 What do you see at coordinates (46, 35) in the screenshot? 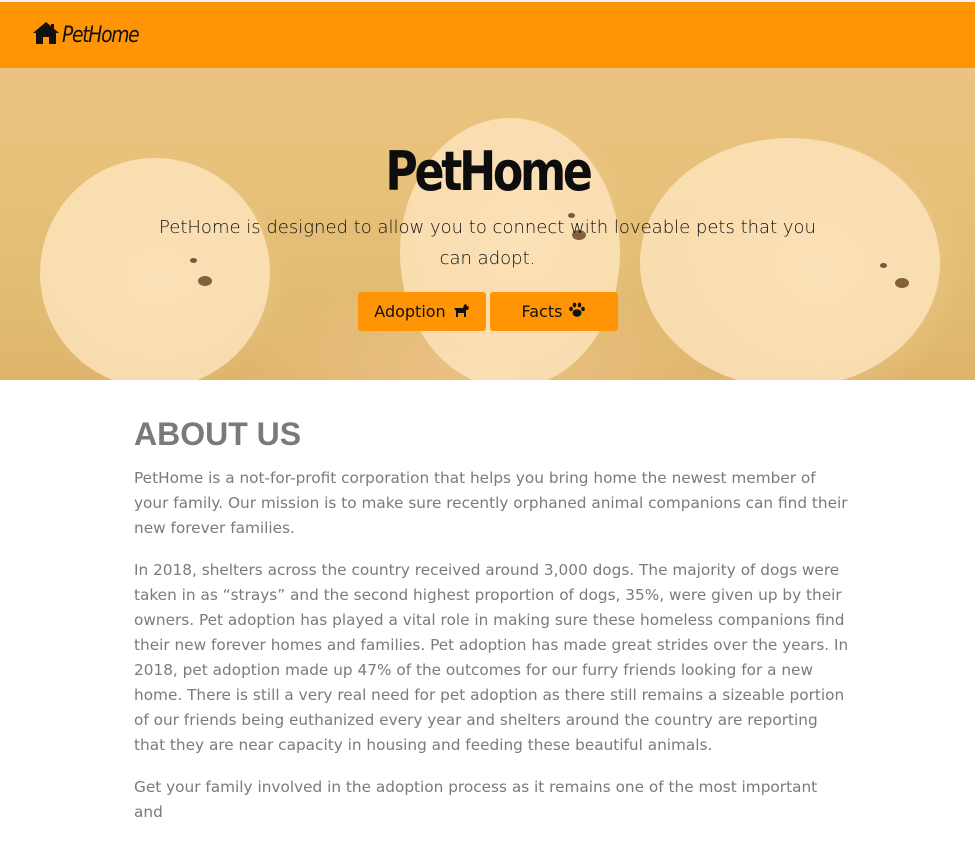
I see `home-icon` at bounding box center [46, 35].